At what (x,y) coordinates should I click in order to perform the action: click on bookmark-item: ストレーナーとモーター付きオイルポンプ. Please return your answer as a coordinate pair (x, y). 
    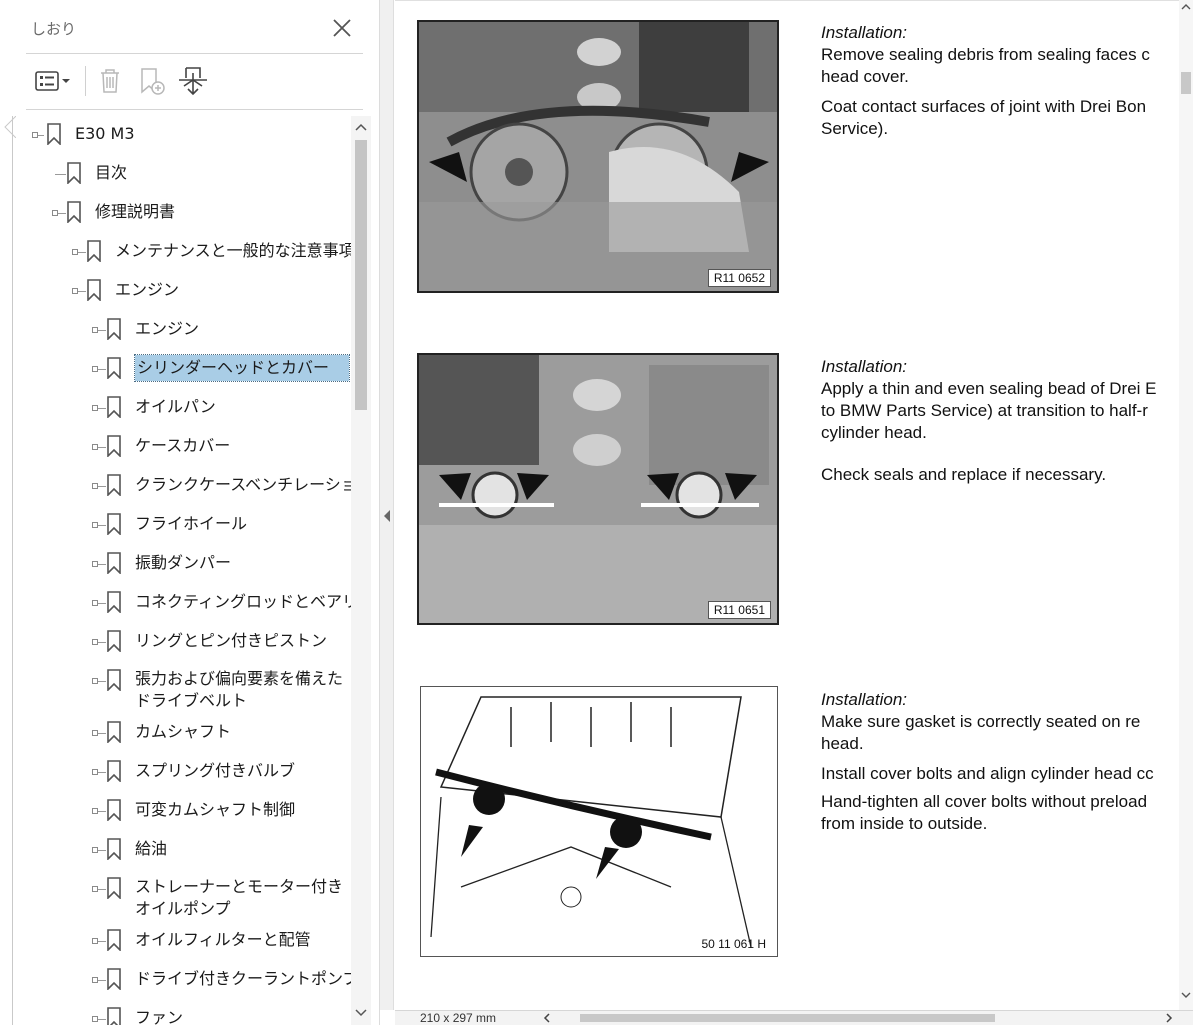
    Looking at the image, I should click on (182, 899).